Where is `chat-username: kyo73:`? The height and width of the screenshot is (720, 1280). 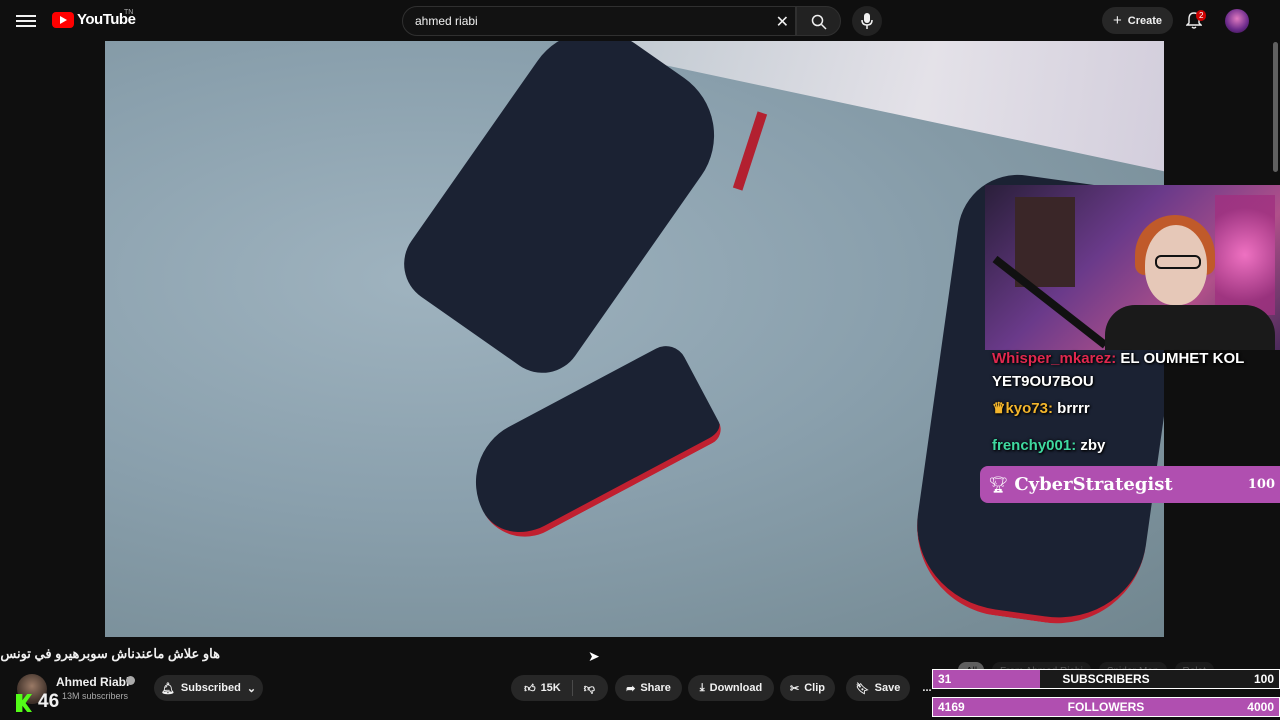
chat-username: kyo73: is located at coordinates (1029, 408).